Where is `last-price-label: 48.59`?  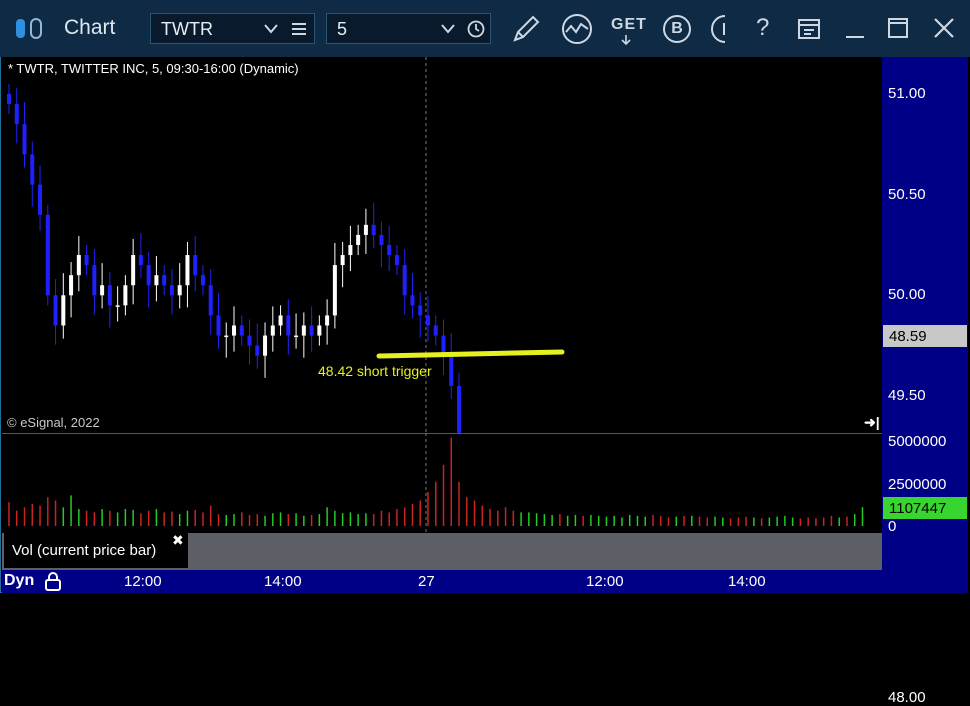
last-price-label: 48.59 is located at coordinates (908, 336).